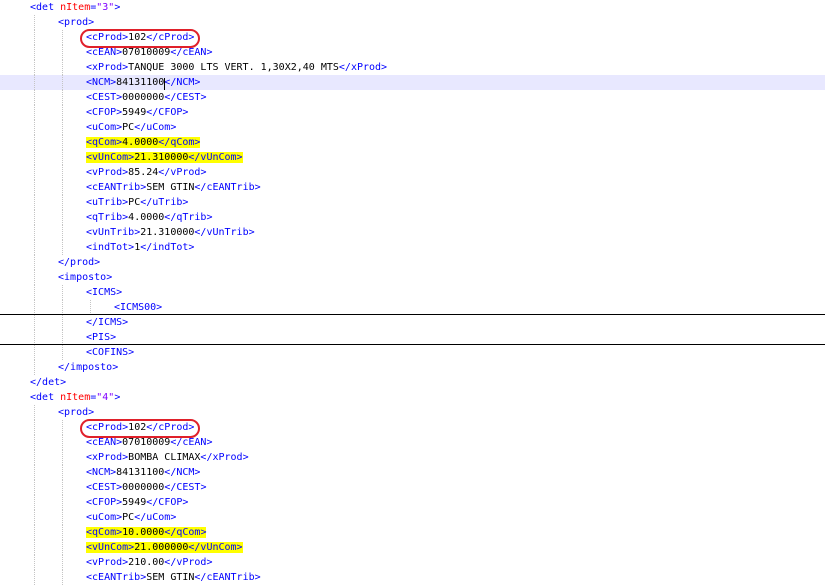 The width and height of the screenshot is (825, 585). Describe the element at coordinates (167, 202) in the screenshot. I see `close-tag-name: uTrib` at that location.